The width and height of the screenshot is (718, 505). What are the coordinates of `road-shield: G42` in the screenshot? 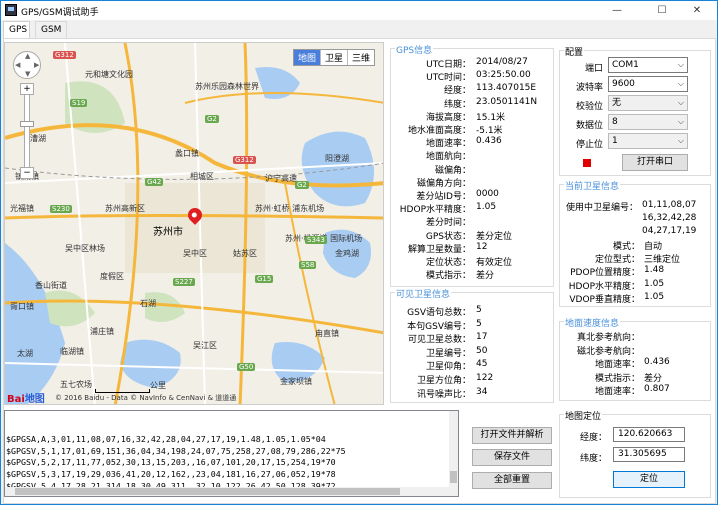 It's located at (154, 182).